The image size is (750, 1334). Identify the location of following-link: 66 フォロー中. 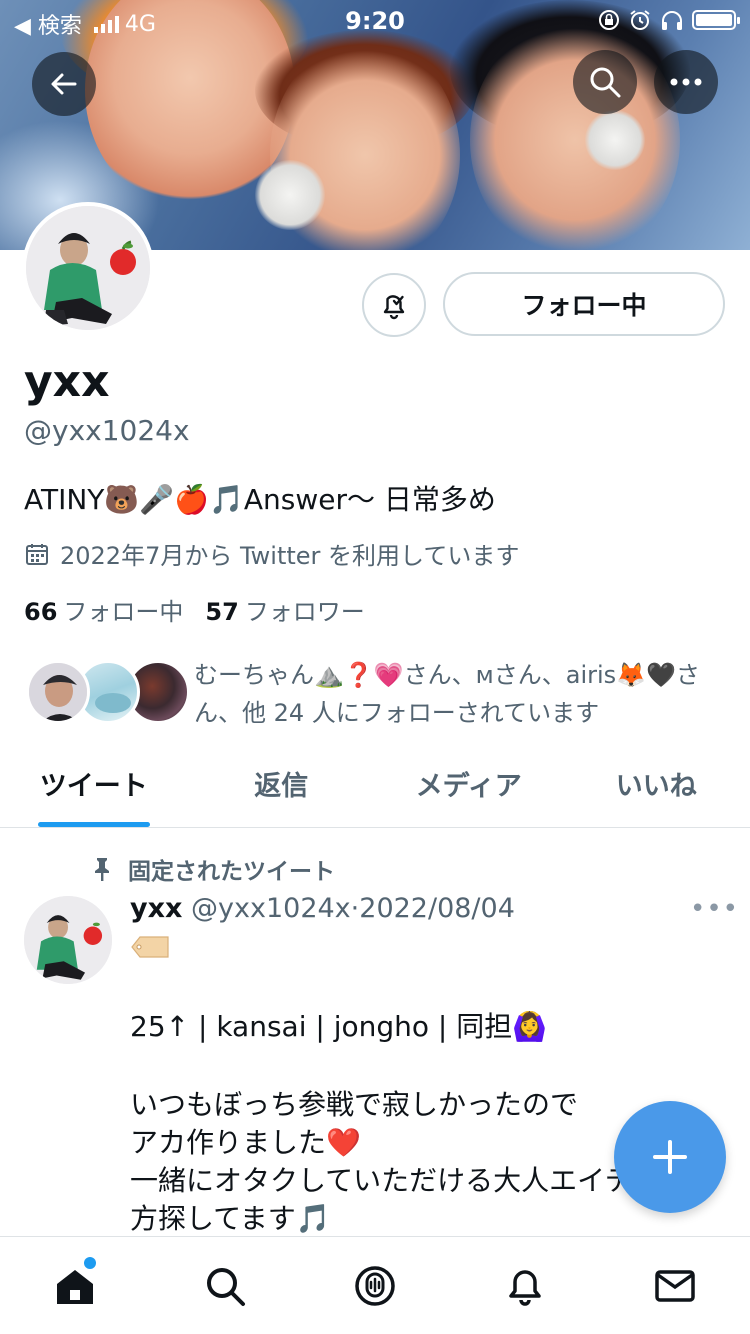
(103, 609).